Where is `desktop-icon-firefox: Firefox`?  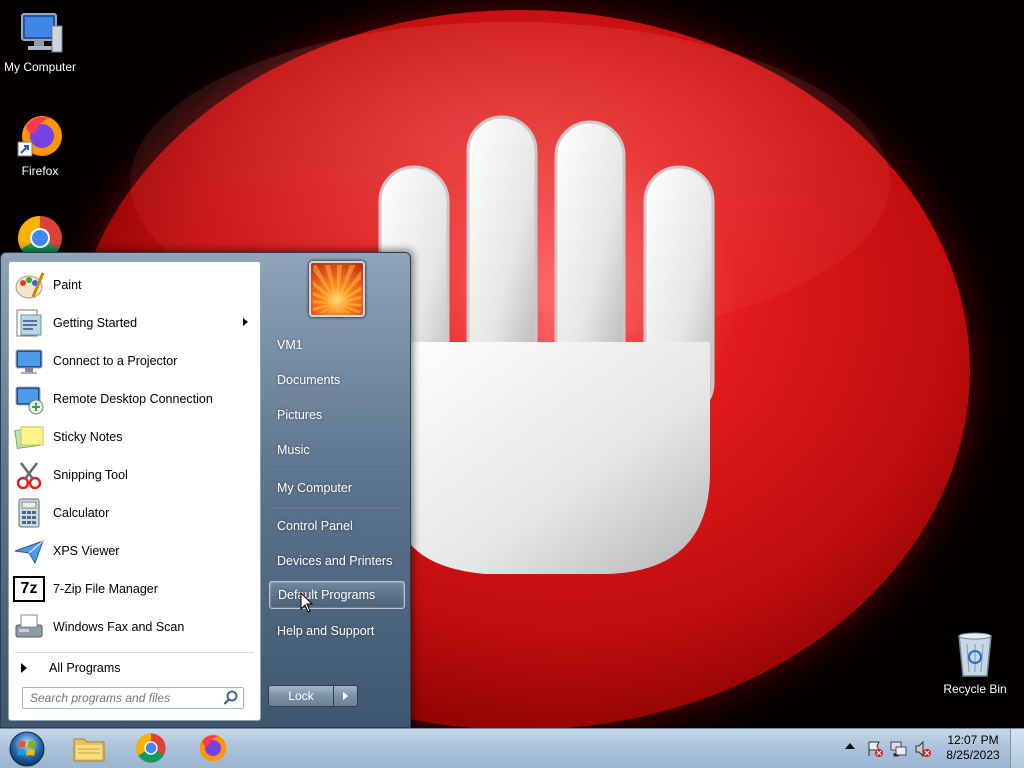 desktop-icon-firefox: Firefox is located at coordinates (40, 145).